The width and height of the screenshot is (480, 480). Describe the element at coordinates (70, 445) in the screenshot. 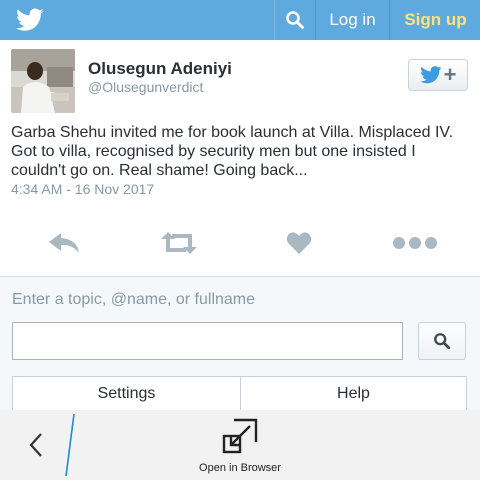

I see `divider-slash` at that location.